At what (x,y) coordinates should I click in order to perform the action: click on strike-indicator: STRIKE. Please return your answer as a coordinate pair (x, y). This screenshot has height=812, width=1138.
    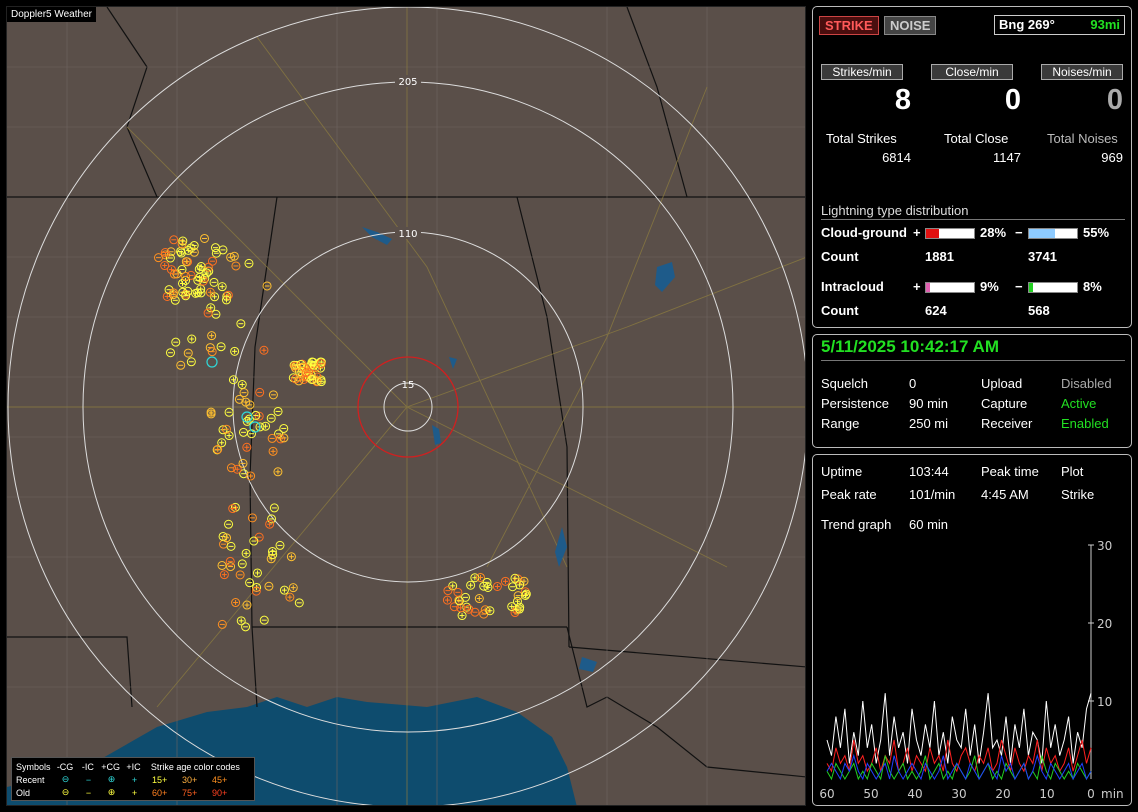
    Looking at the image, I should click on (849, 25).